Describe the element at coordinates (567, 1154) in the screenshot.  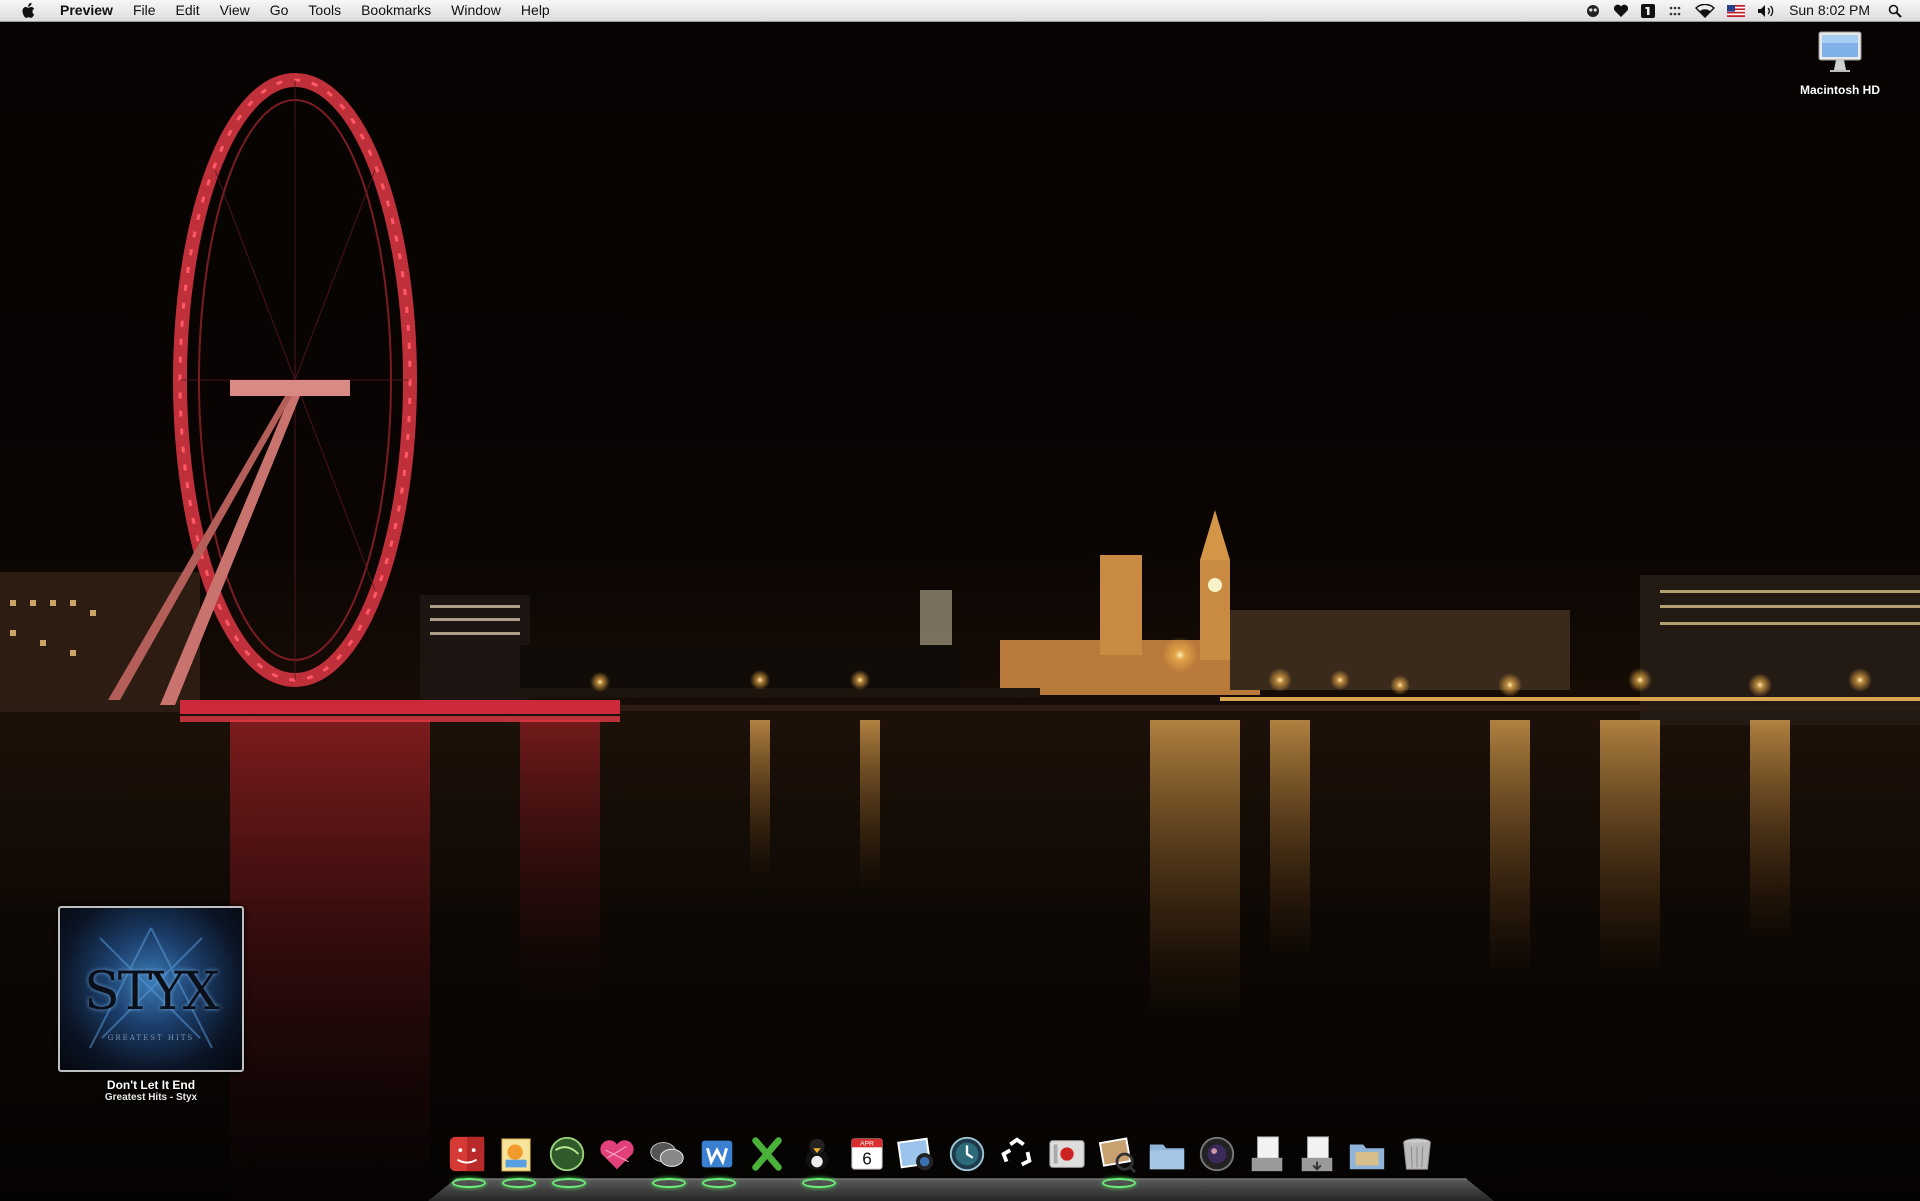
I see `globe-icon` at that location.